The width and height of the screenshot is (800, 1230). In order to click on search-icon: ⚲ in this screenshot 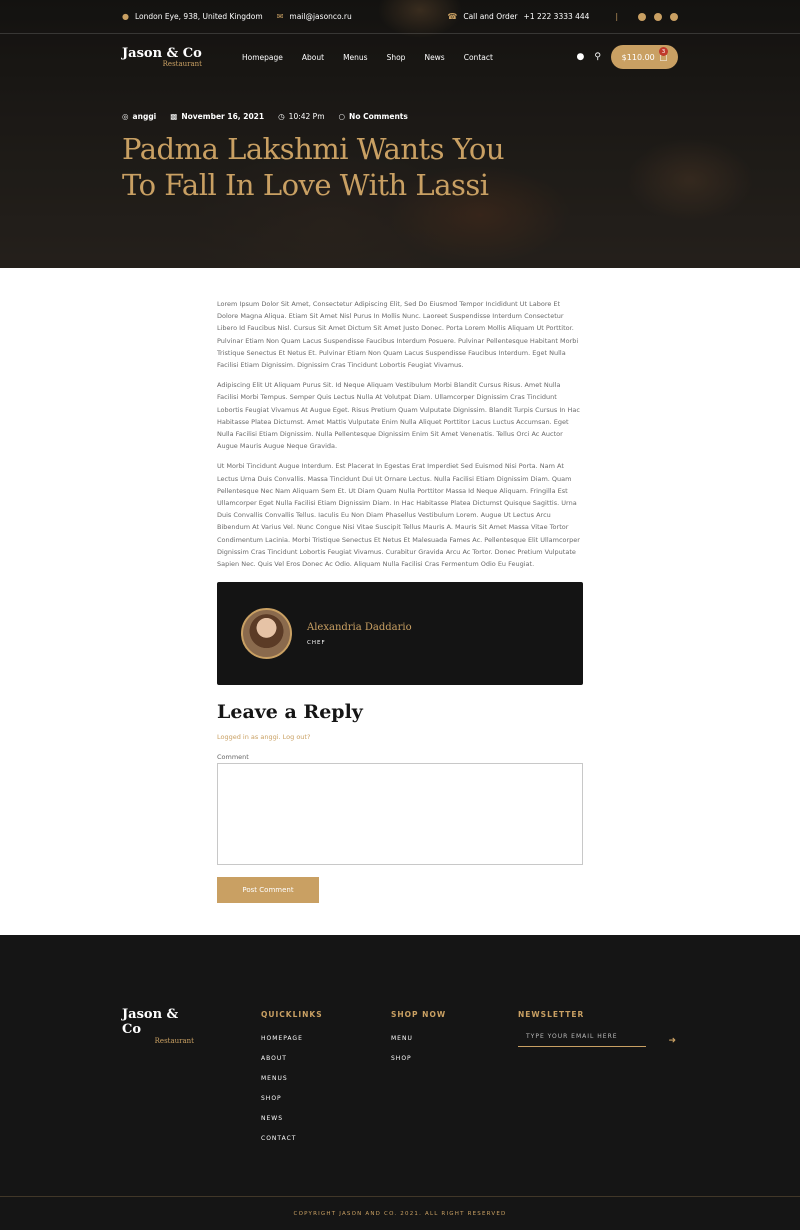, I will do `click(597, 57)`.